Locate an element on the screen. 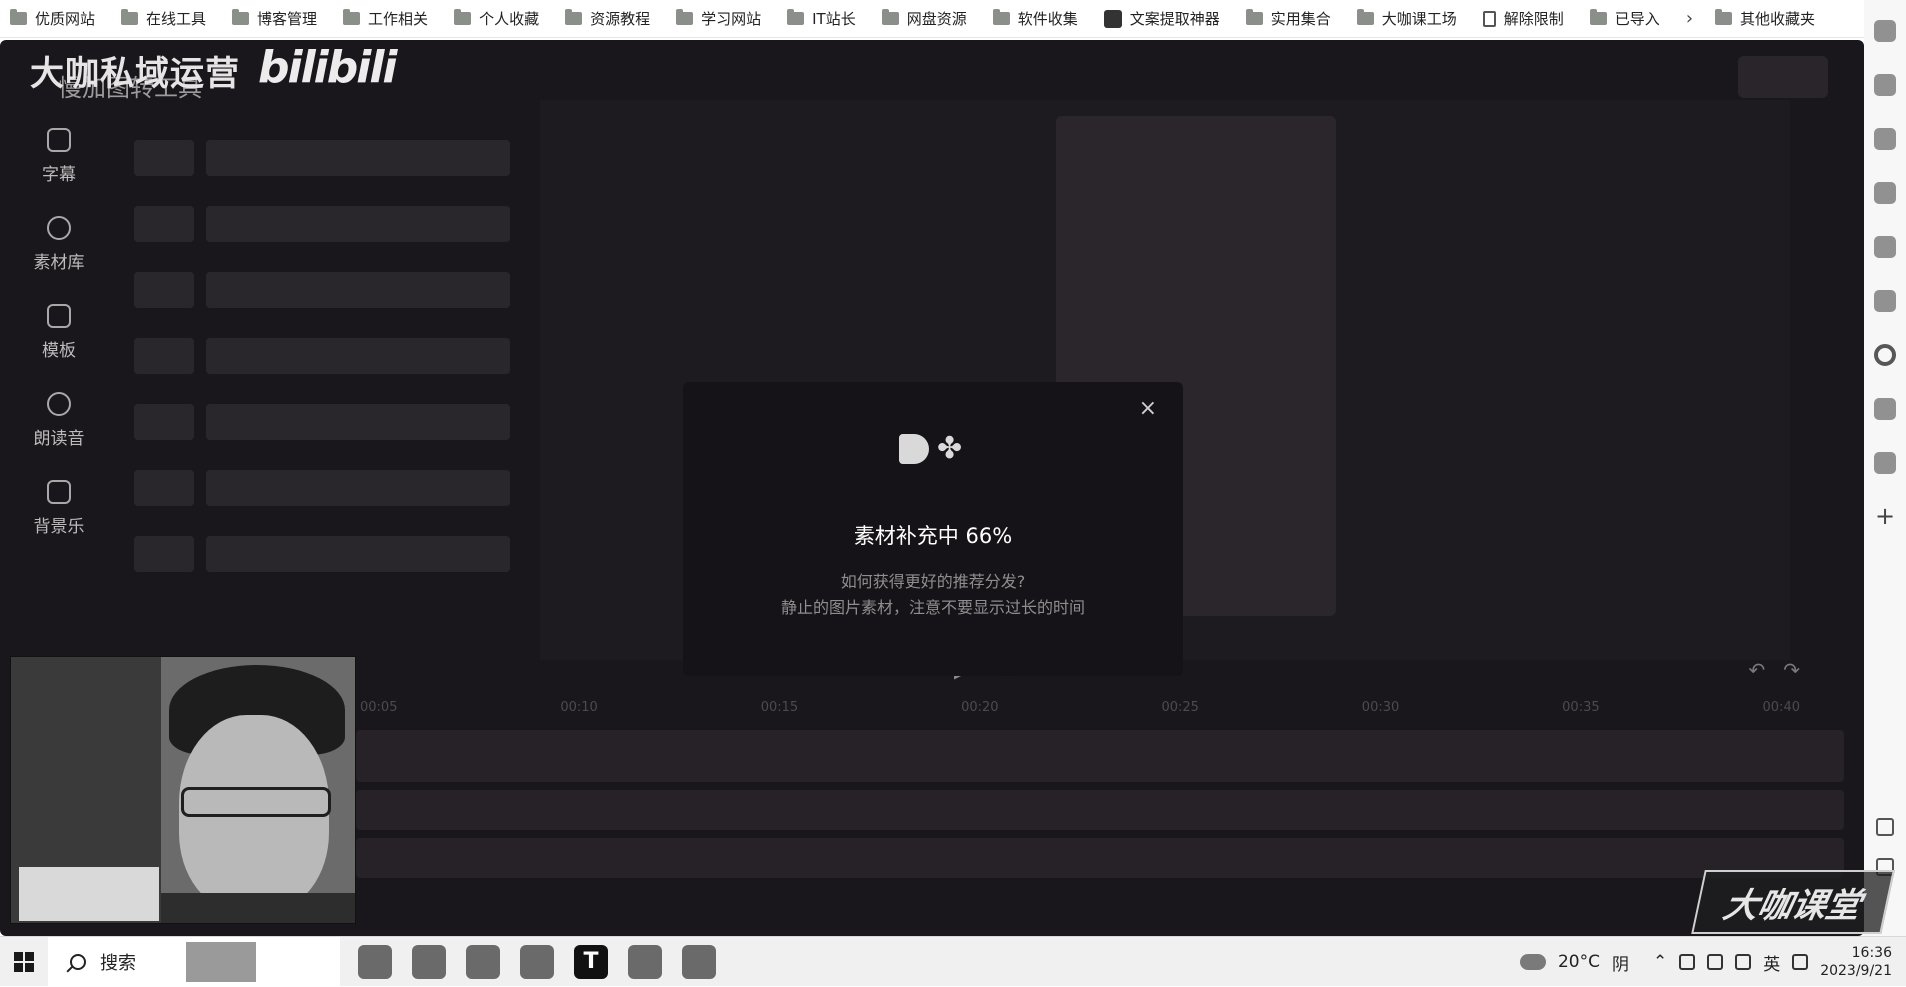 This screenshot has width=1906, height=987. network-icon is located at coordinates (1687, 962).